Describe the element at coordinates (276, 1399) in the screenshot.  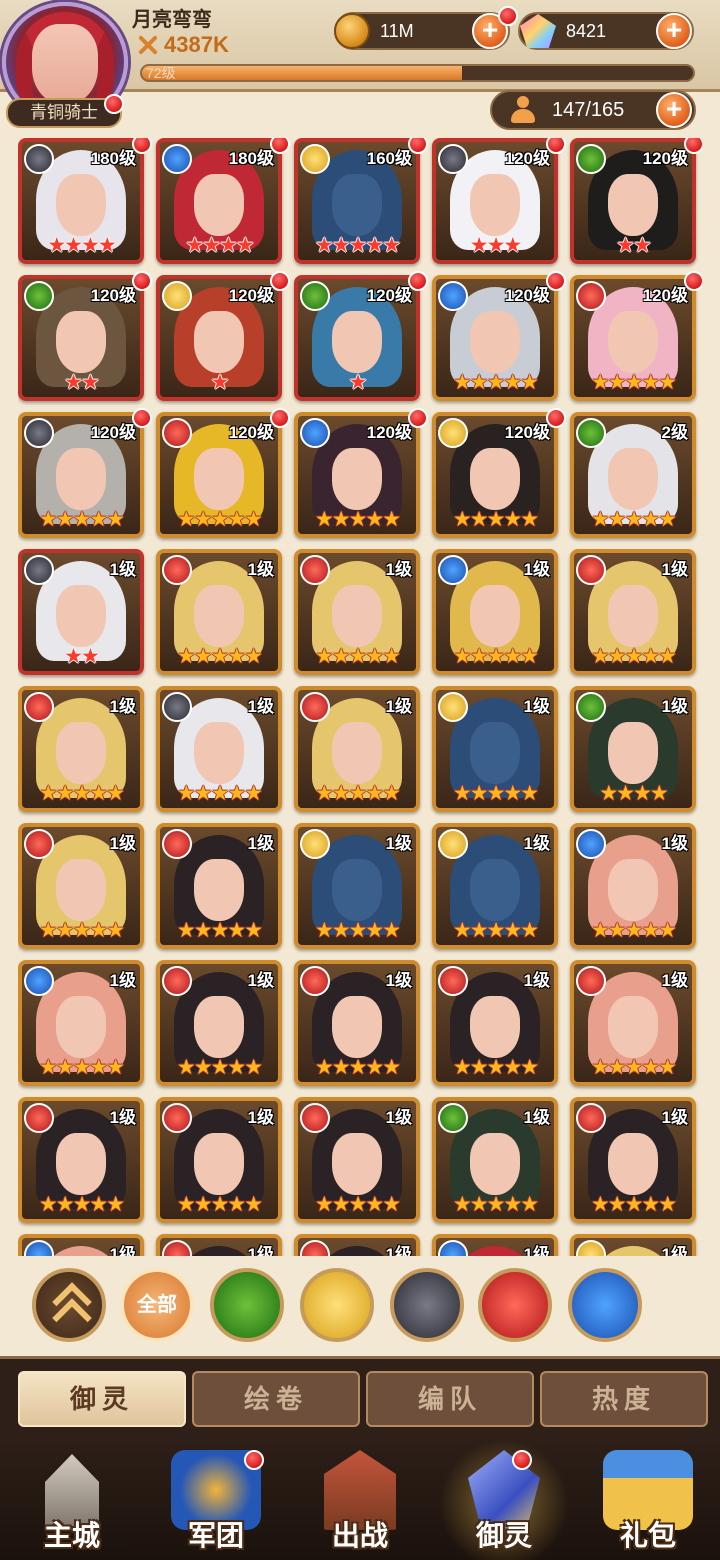
I see `tab-scrolls: 绘卷` at that location.